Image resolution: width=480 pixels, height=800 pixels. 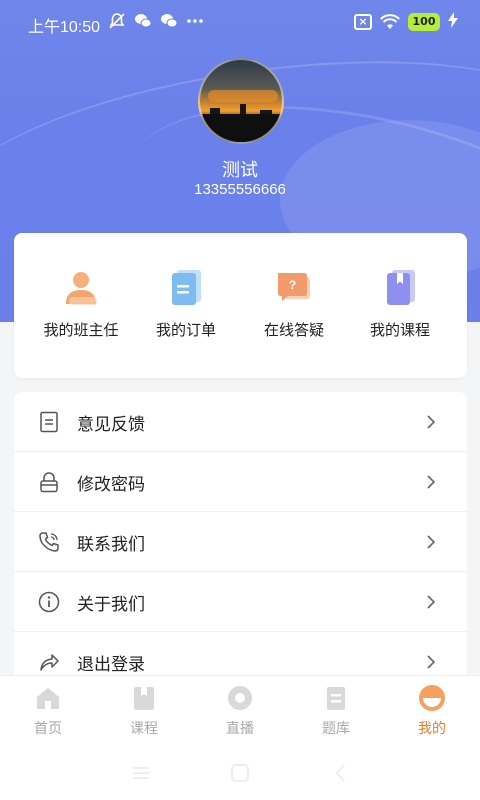 I want to click on course-icon, so click(x=400, y=287).